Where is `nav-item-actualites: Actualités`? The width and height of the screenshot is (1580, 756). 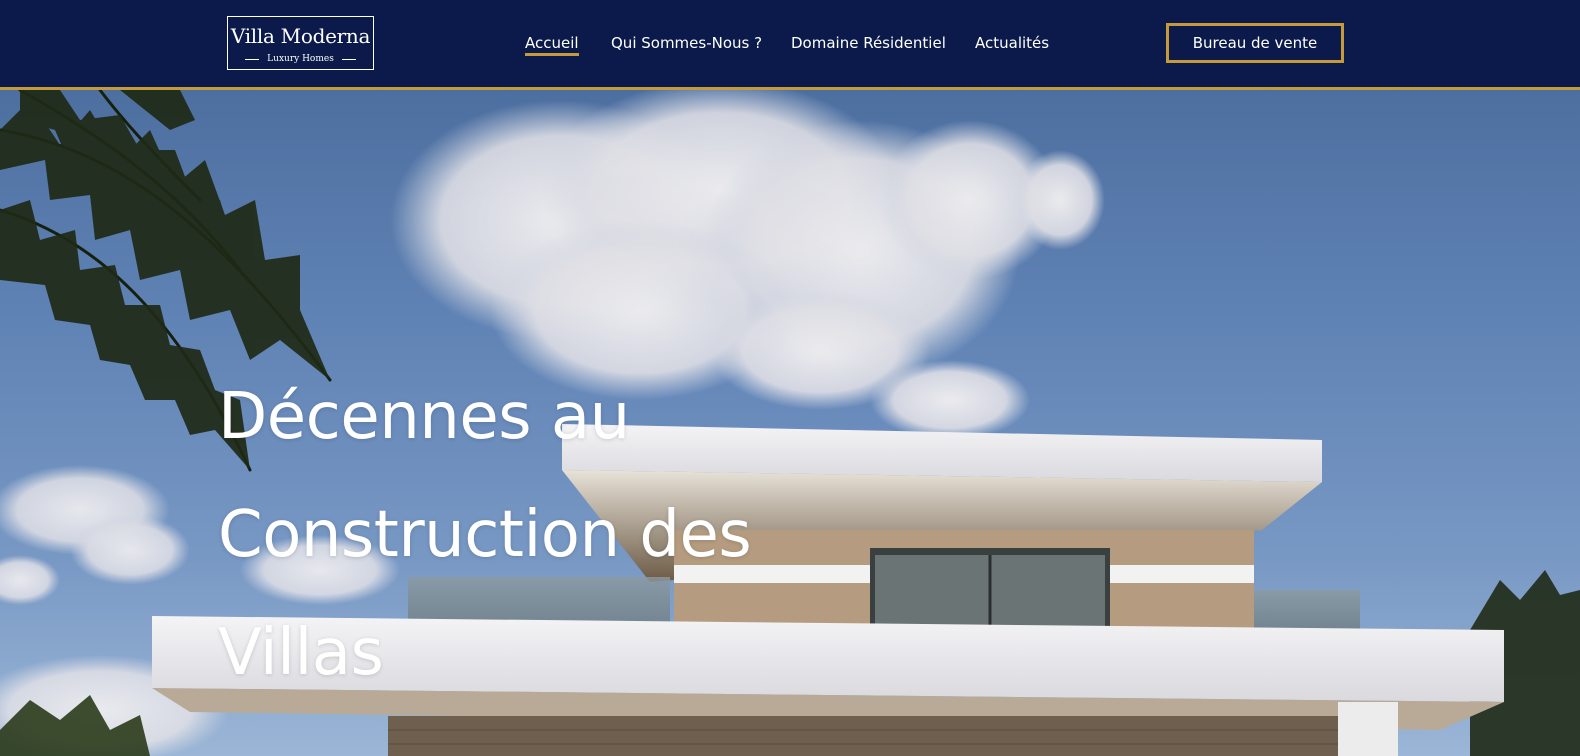 nav-item-actualites: Actualités is located at coordinates (1012, 43).